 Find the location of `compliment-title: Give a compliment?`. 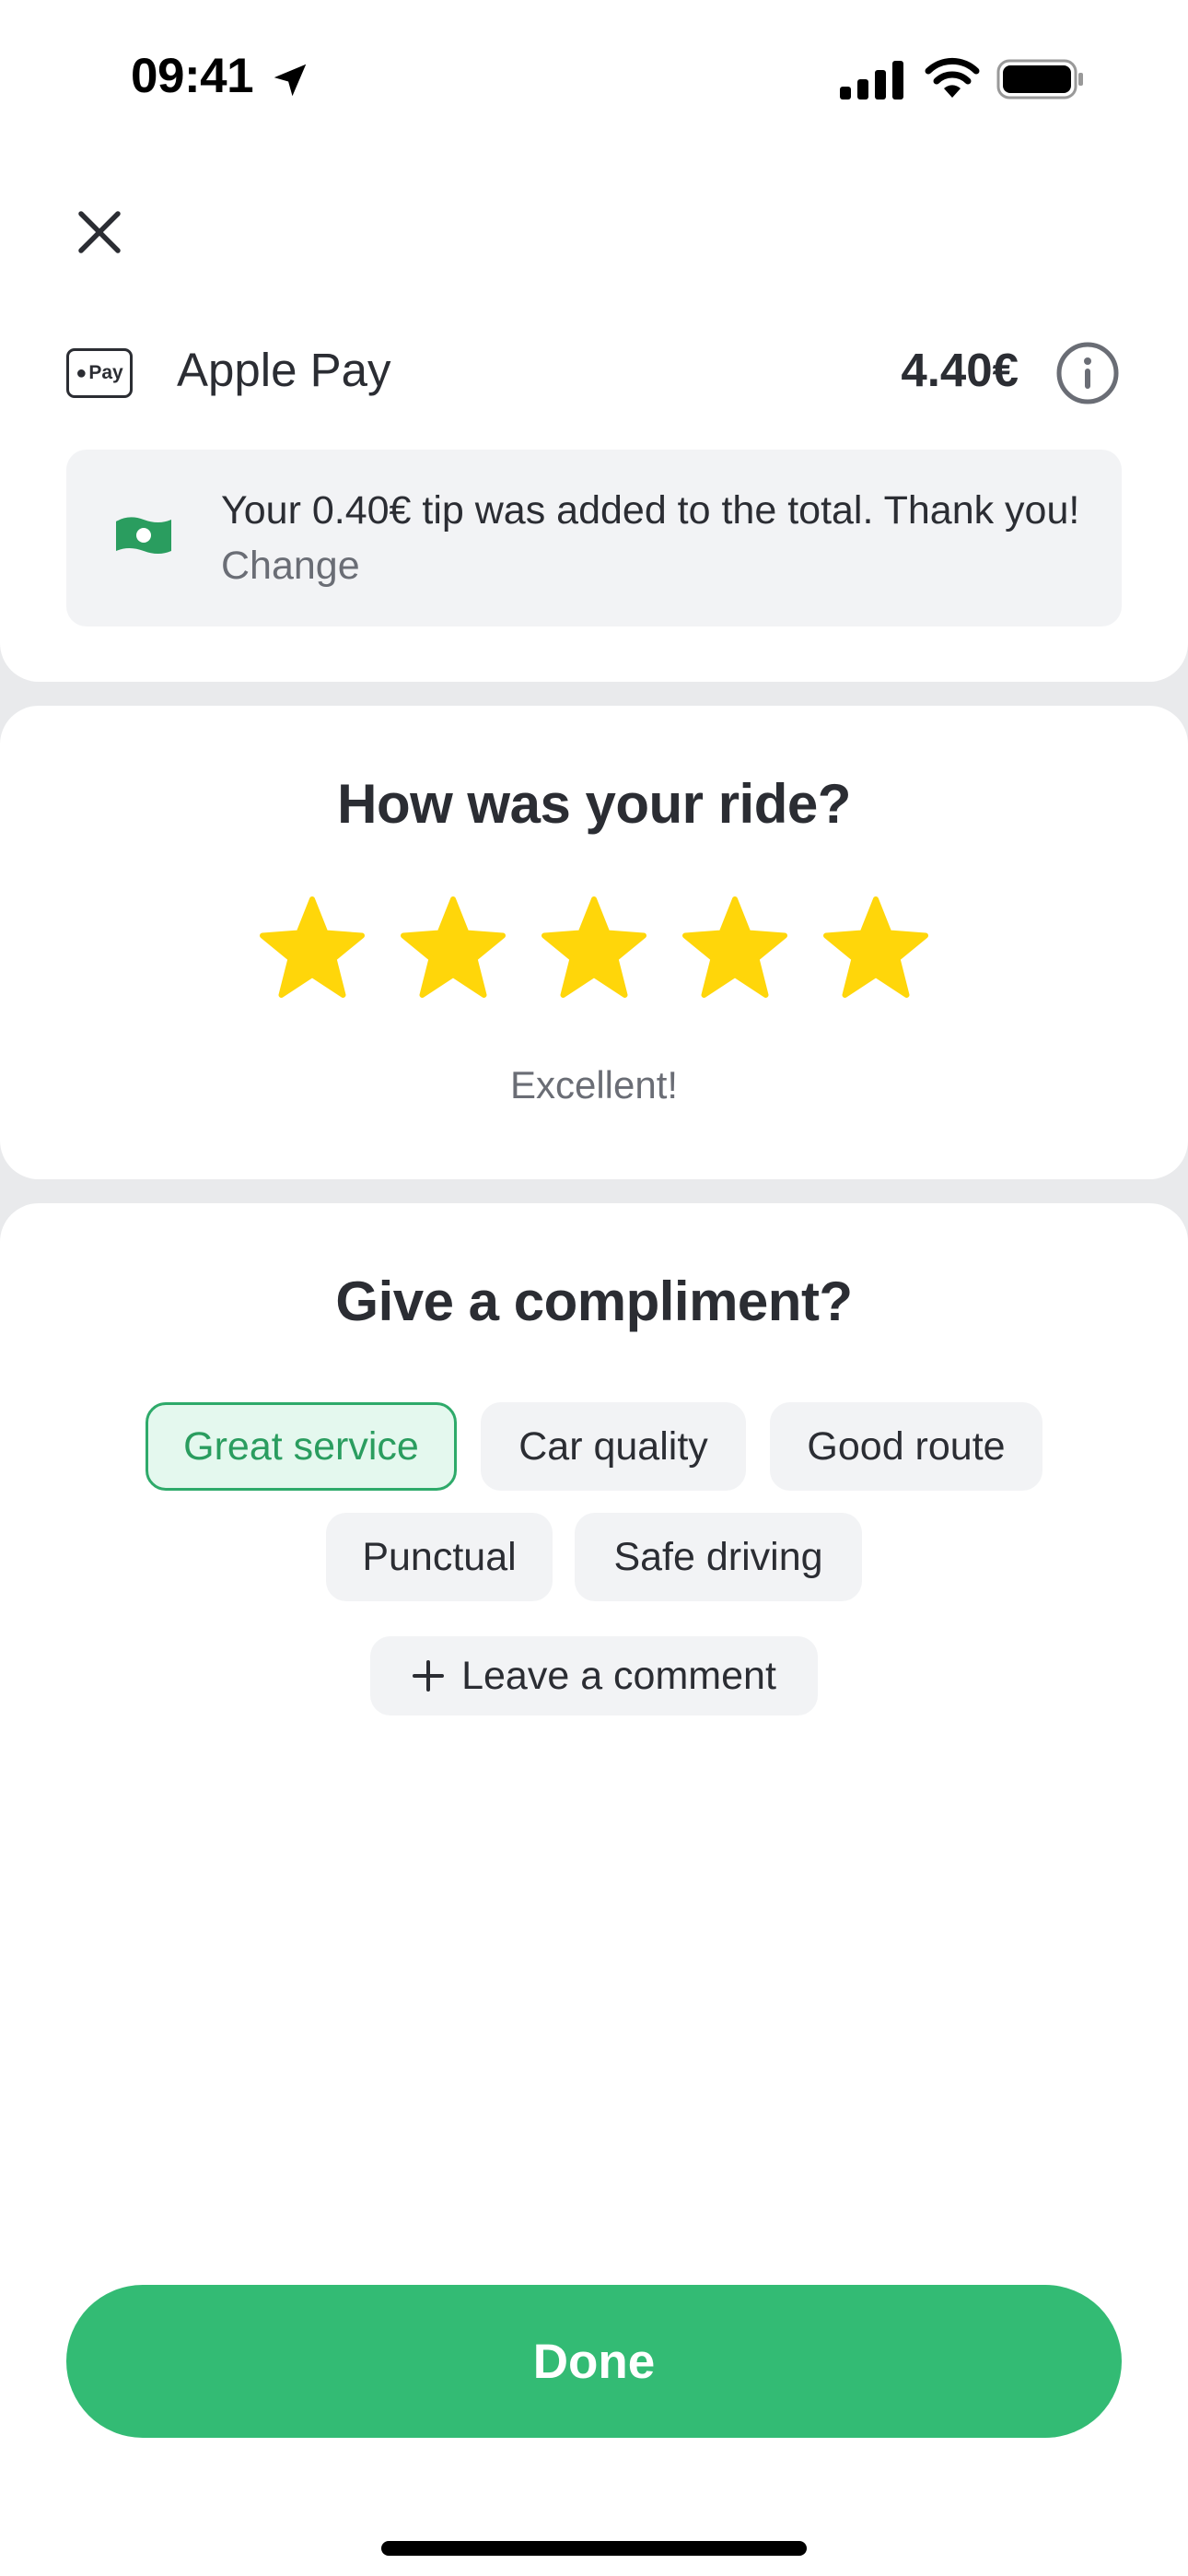

compliment-title: Give a compliment? is located at coordinates (594, 1301).